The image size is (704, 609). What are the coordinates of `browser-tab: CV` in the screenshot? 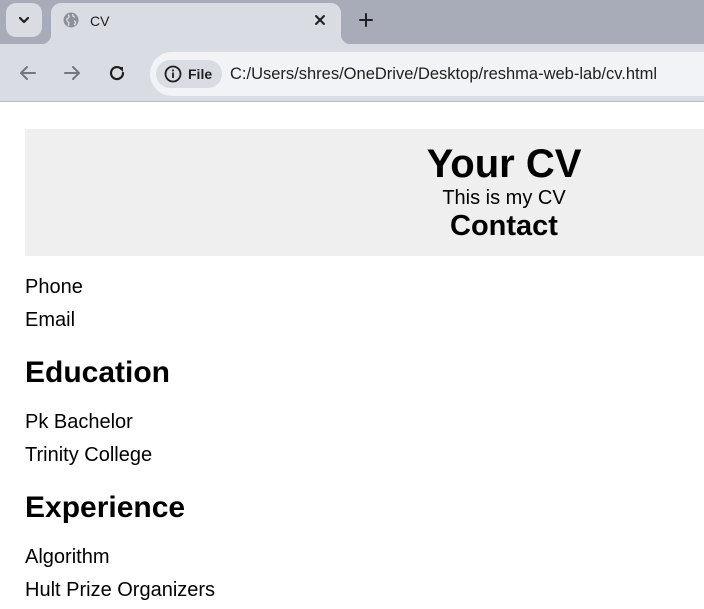 It's located at (196, 23).